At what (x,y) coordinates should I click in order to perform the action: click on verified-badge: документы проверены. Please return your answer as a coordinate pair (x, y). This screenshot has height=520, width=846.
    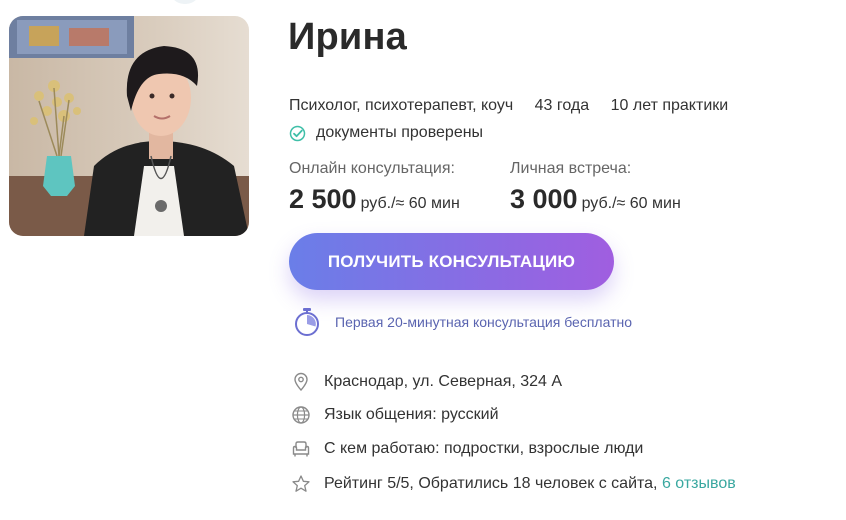
    Looking at the image, I should click on (386, 133).